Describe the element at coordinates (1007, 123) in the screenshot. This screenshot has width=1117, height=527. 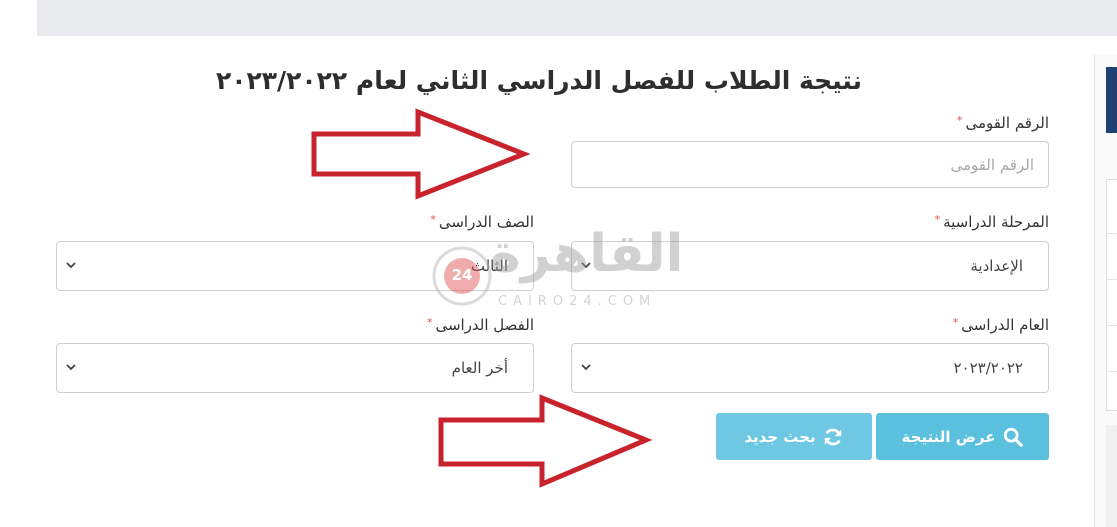
I see `national-id-label-text: الرقم القومى` at that location.